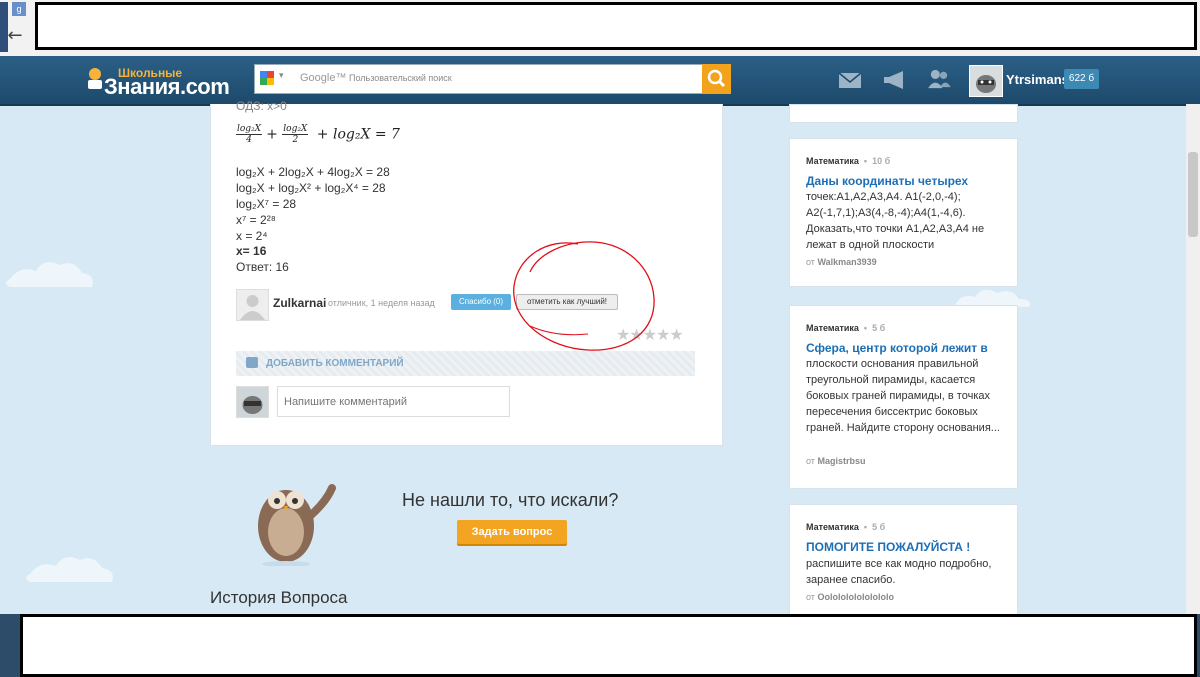 The image size is (1200, 677). Describe the element at coordinates (895, 80) in the screenshot. I see `megaphone-icon` at that location.